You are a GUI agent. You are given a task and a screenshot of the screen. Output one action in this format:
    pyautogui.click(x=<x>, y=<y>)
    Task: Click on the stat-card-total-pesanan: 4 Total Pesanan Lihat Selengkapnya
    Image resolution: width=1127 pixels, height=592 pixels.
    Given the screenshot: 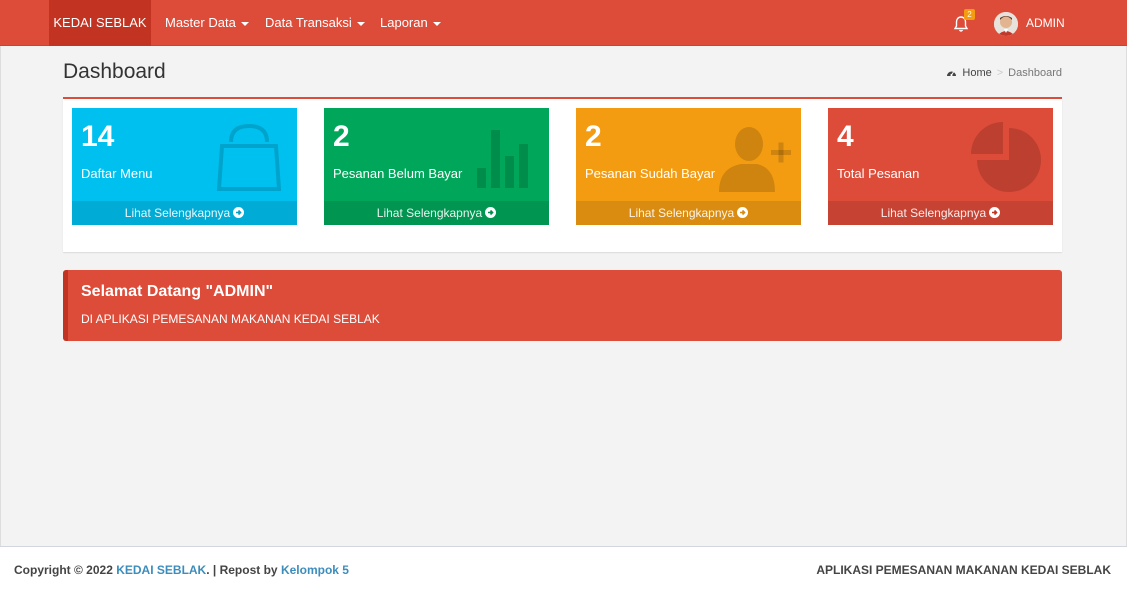 What is the action you would take?
    pyautogui.click(x=940, y=166)
    